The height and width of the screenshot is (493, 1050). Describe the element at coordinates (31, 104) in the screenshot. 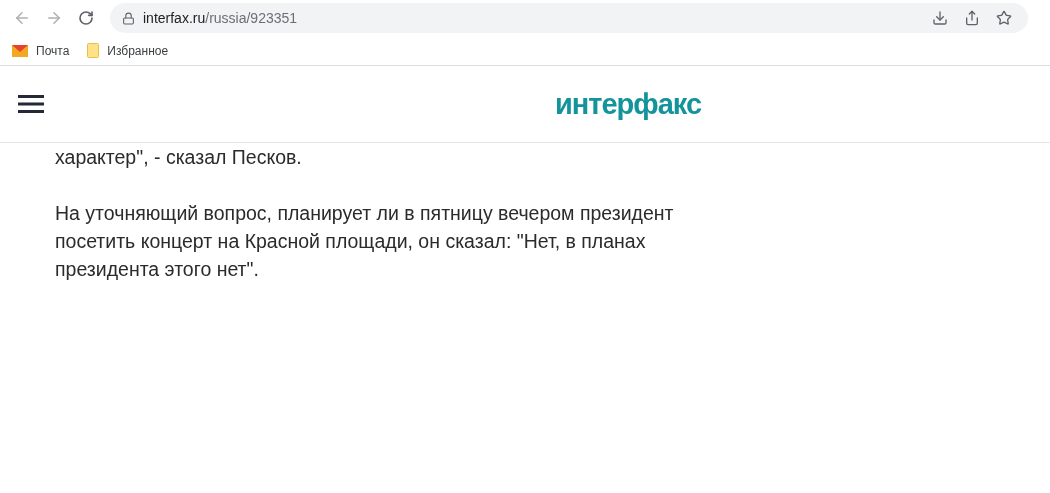

I see `menu-icon` at that location.